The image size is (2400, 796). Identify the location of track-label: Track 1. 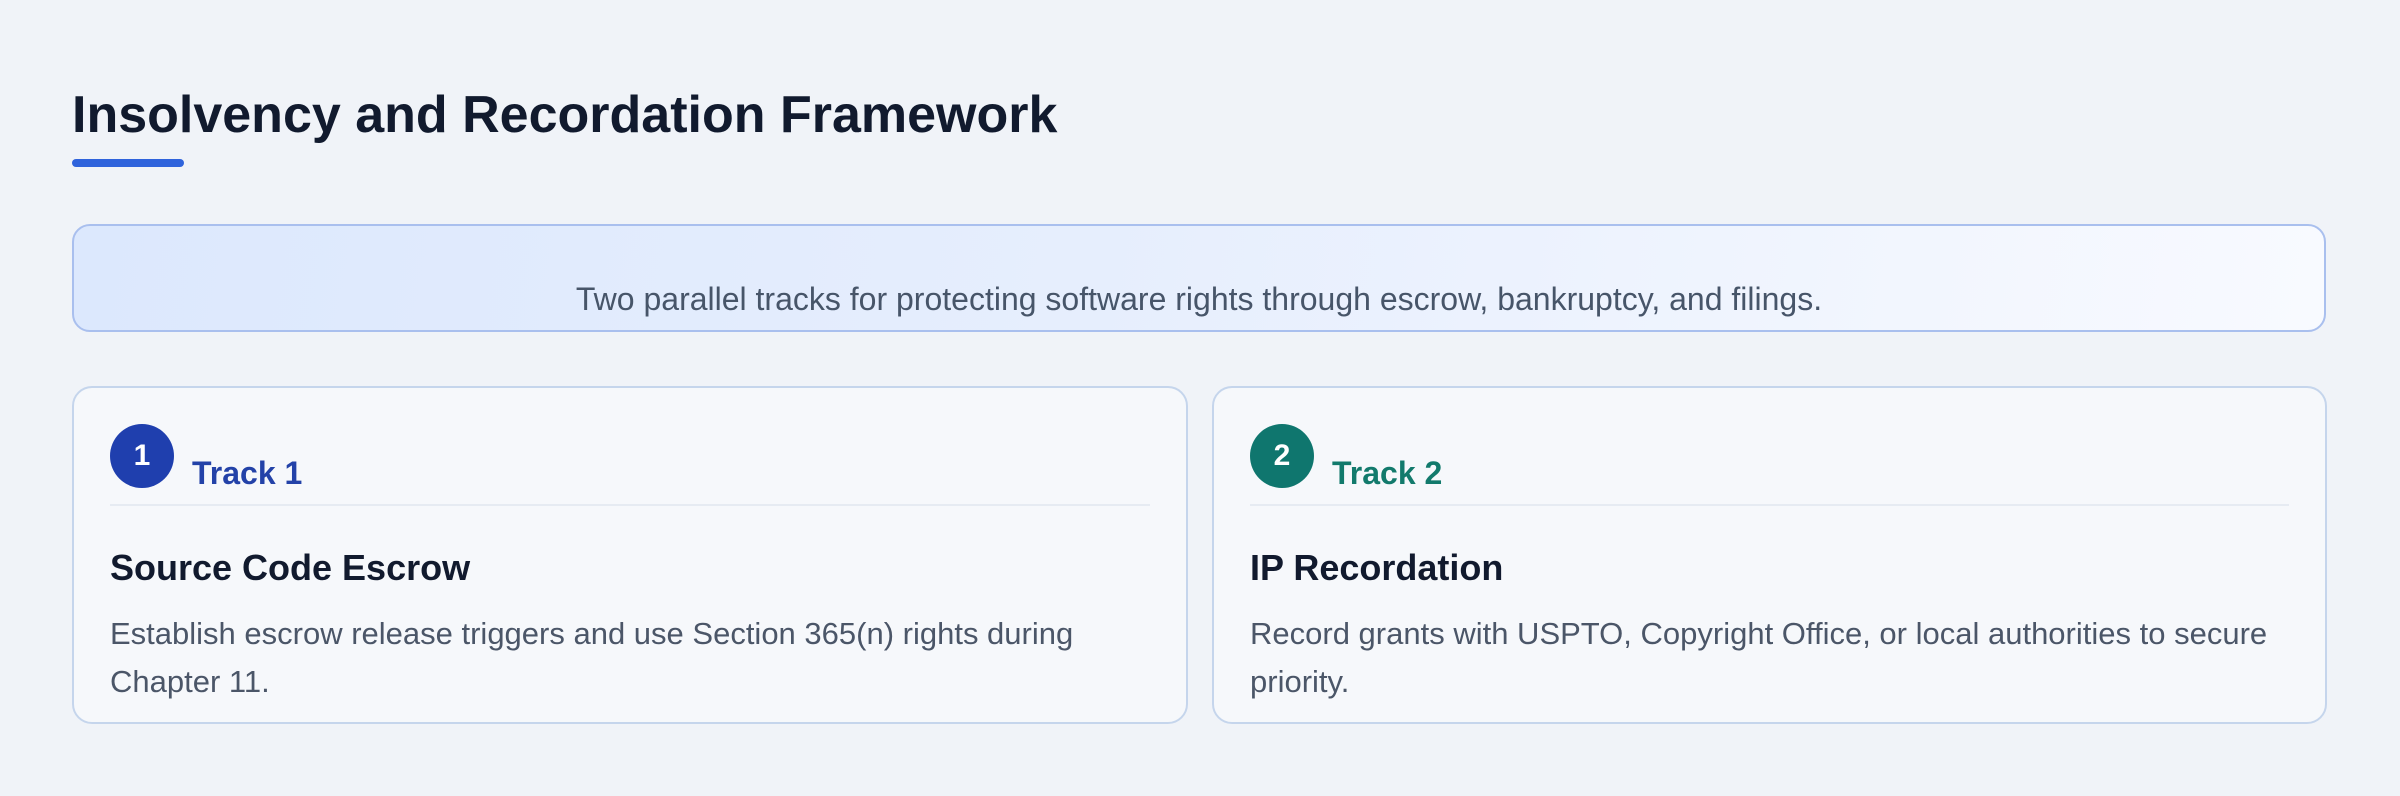
(247, 473).